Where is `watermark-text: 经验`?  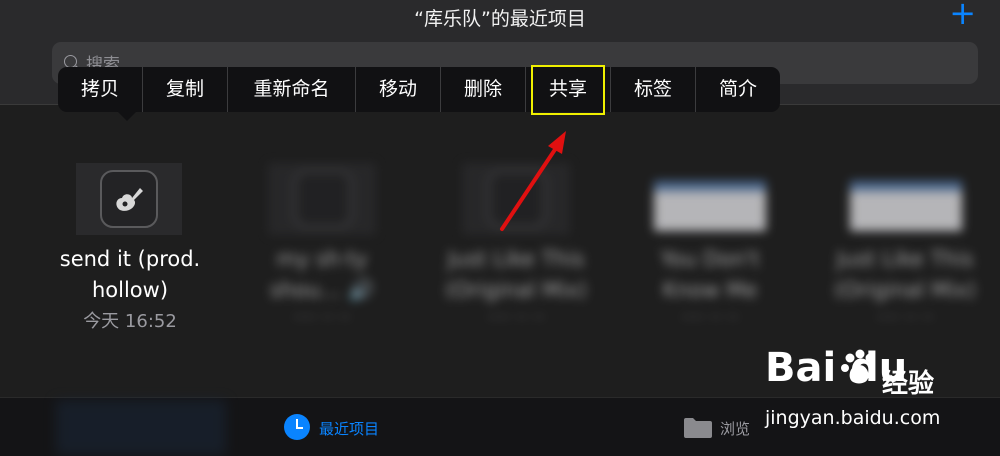
watermark-text: 经验 is located at coordinates (908, 384).